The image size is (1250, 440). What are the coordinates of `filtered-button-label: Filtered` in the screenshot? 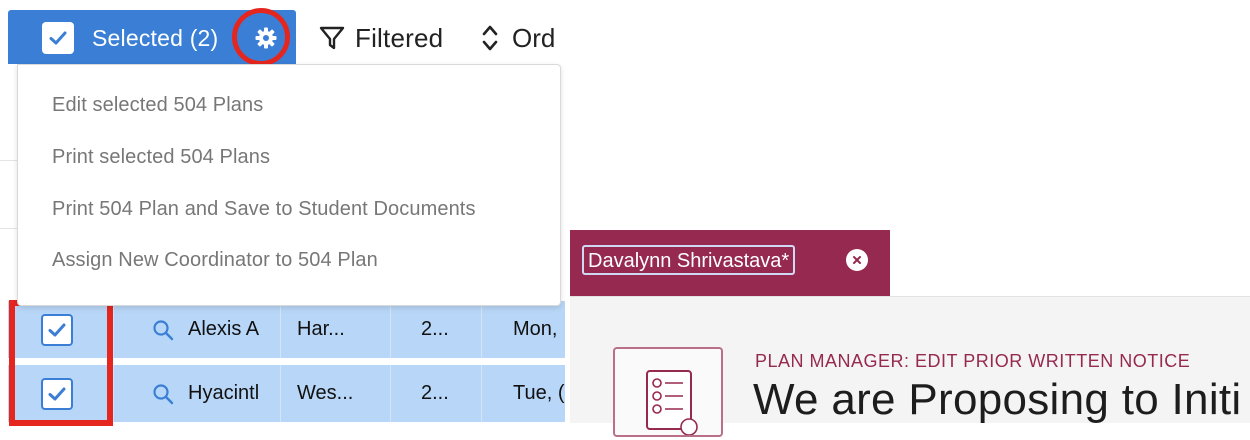 It's located at (399, 38).